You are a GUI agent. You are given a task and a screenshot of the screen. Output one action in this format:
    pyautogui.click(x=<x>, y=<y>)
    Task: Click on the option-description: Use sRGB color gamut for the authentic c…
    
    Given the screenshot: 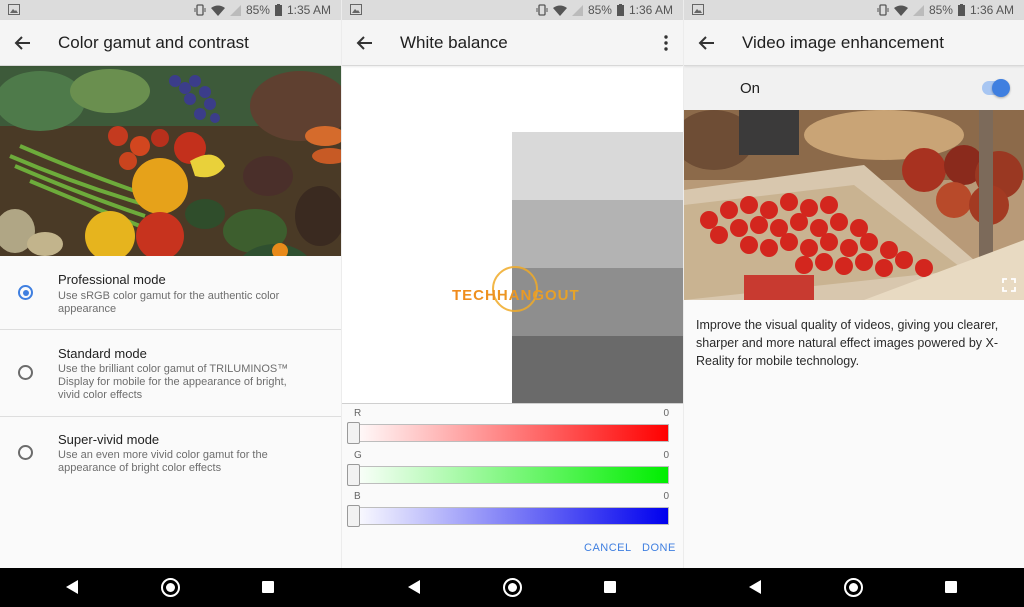 What is the action you would take?
    pyautogui.click(x=169, y=302)
    